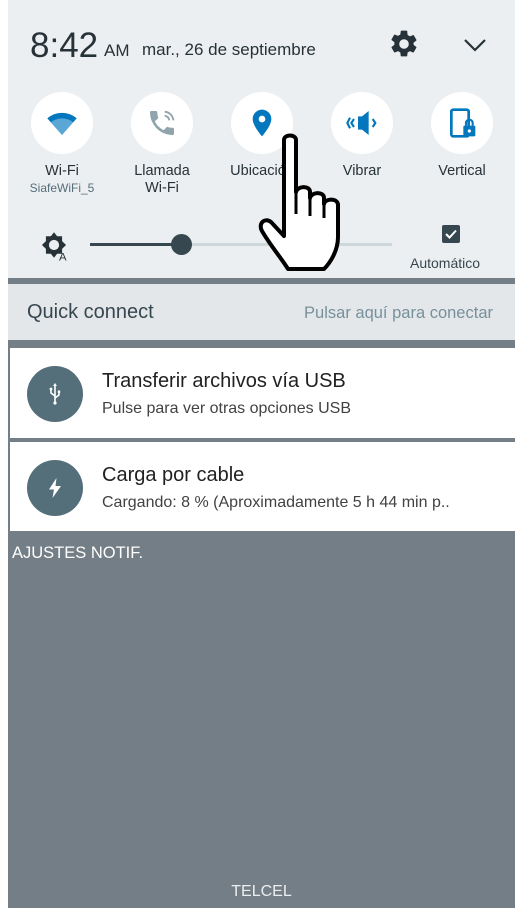  Describe the element at coordinates (475, 45) in the screenshot. I see `chevron-down-icon` at that location.